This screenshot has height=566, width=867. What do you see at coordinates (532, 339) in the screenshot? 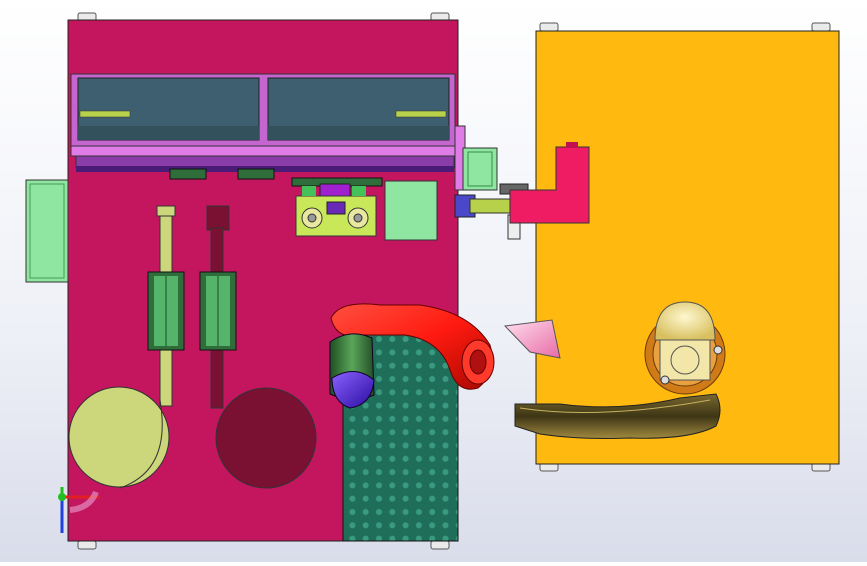
I see `pink-wedge-part` at bounding box center [532, 339].